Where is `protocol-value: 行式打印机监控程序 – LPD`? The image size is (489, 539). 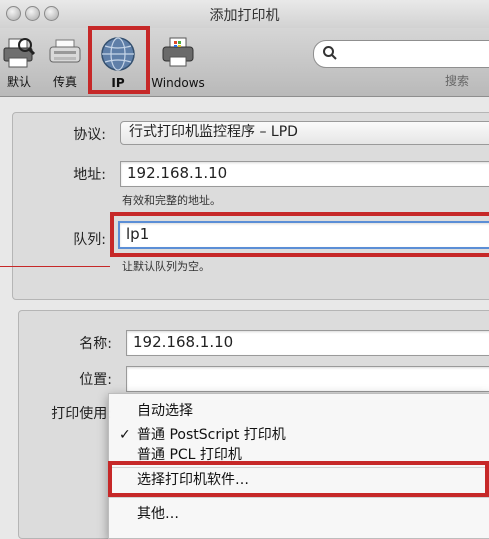
protocol-value: 行式打印机监控程序 – LPD is located at coordinates (213, 132).